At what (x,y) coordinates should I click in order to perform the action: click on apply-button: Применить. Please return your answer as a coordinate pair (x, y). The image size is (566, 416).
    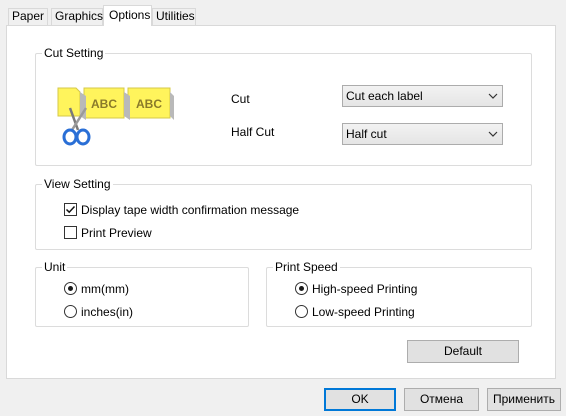
    Looking at the image, I should click on (524, 399).